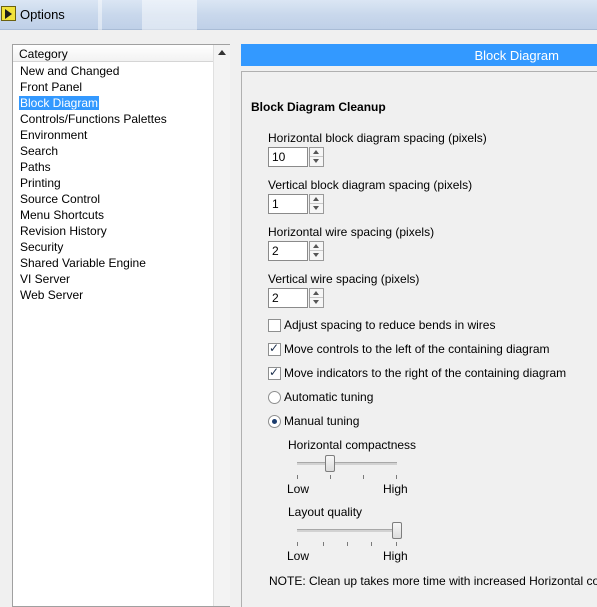 Image resolution: width=597 pixels, height=607 pixels. Describe the element at coordinates (8, 13) in the screenshot. I see `labview-app-icon` at that location.